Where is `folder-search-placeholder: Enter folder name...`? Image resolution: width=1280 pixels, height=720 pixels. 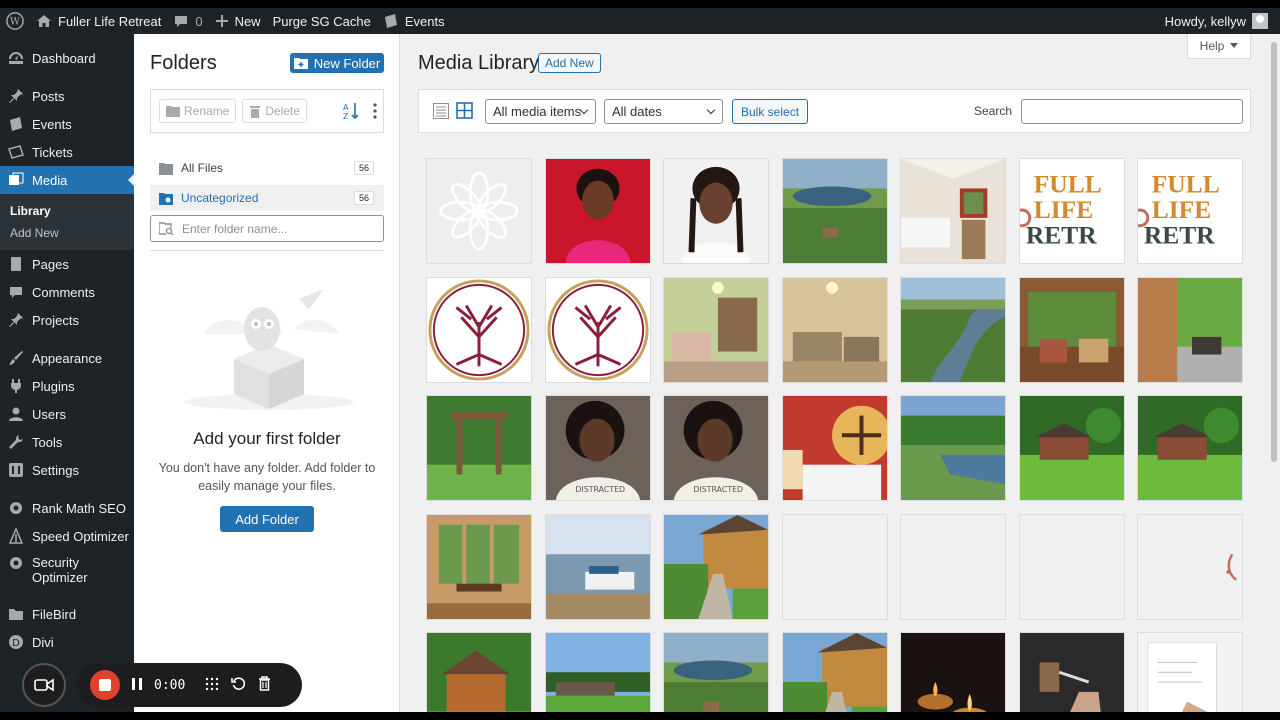 folder-search-placeholder: Enter folder name... is located at coordinates (235, 228).